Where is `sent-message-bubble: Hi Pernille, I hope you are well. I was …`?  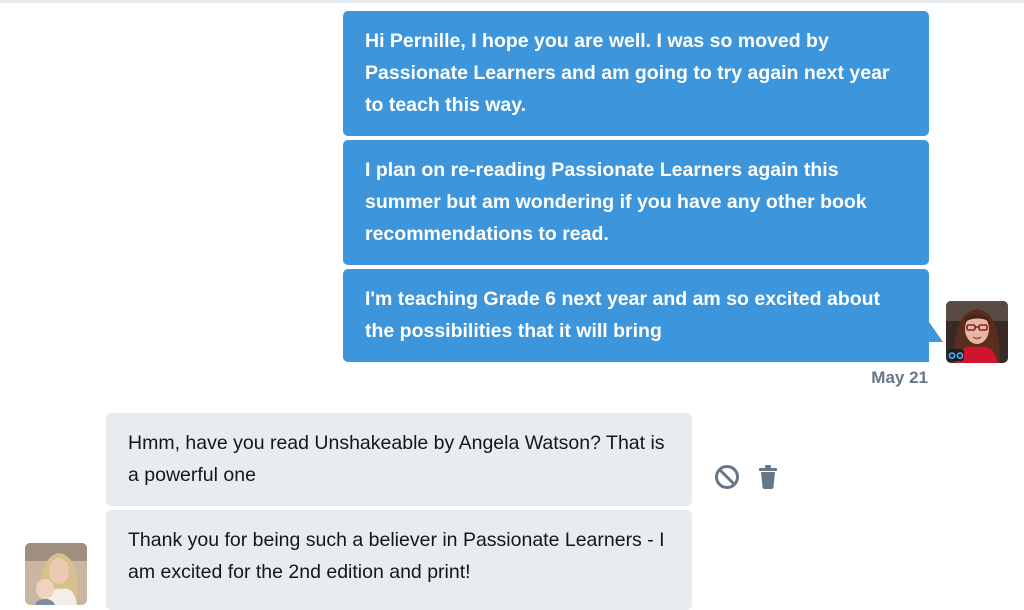
sent-message-bubble: Hi Pernille, I hope you are well. I was … is located at coordinates (636, 73).